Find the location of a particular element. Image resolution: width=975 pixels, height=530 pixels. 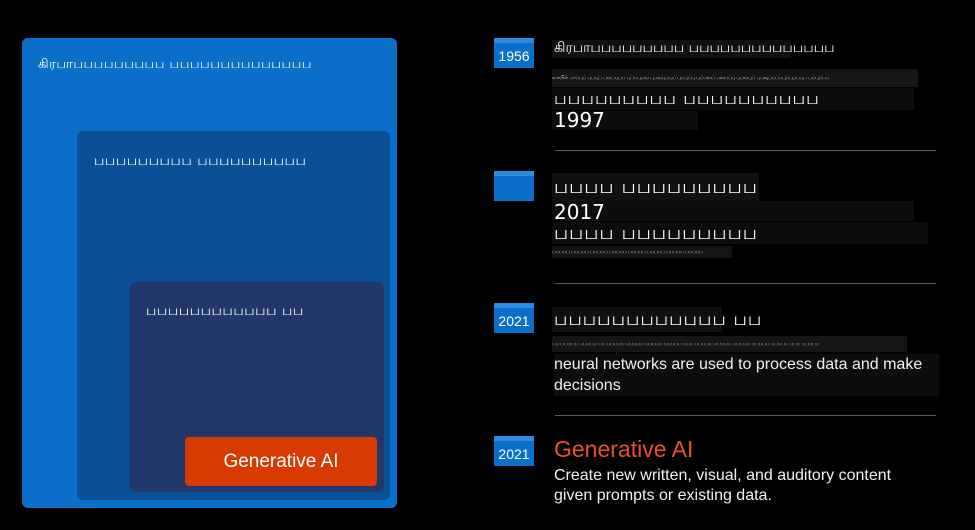

ai-box-label: கிரபாபபபபபபபபப பபபபபபபபபபபபபப is located at coordinates (175, 64).